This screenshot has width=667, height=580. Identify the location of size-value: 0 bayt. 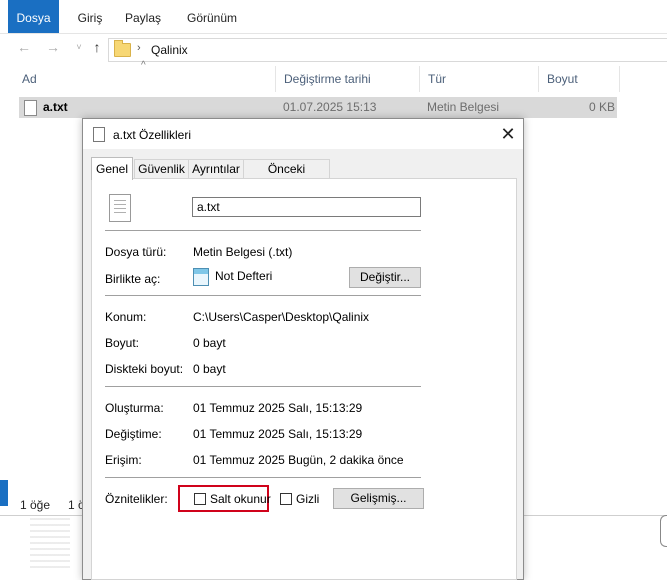
(209, 343).